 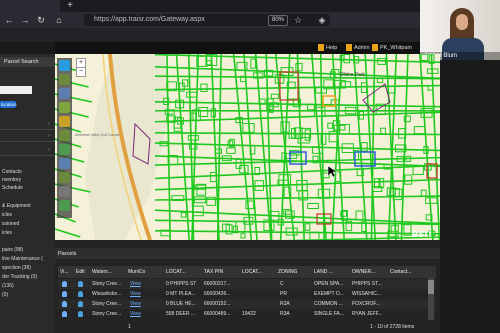 What do you see at coordinates (222, 272) in the screenshot?
I see `column-header-tax-pin: TAX PIN` at bounding box center [222, 272].